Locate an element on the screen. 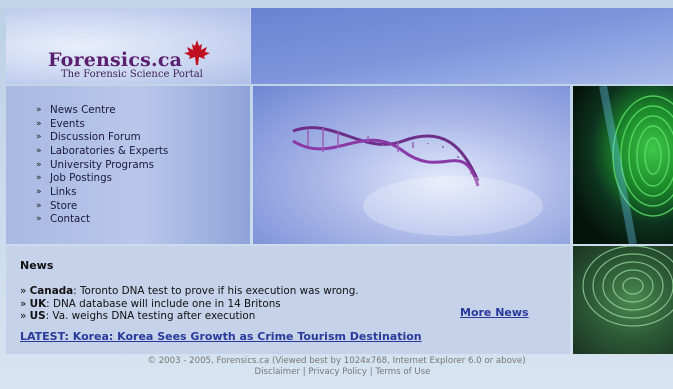  fingerprint-bottom-image is located at coordinates (623, 300).